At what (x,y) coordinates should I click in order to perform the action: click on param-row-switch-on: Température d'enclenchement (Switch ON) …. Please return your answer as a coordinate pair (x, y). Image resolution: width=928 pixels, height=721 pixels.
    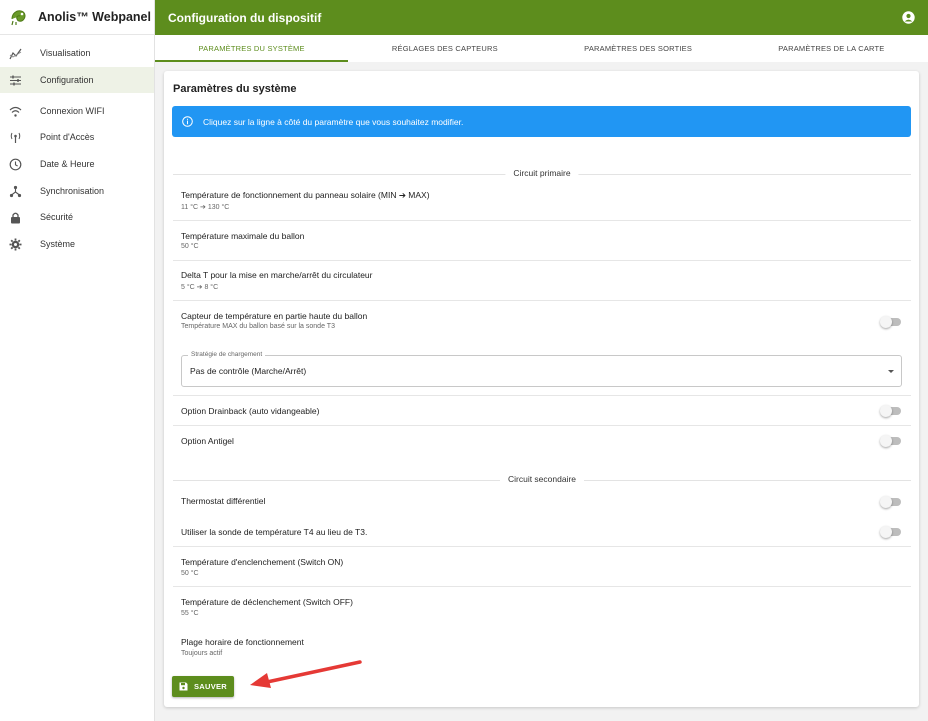
    Looking at the image, I should click on (542, 567).